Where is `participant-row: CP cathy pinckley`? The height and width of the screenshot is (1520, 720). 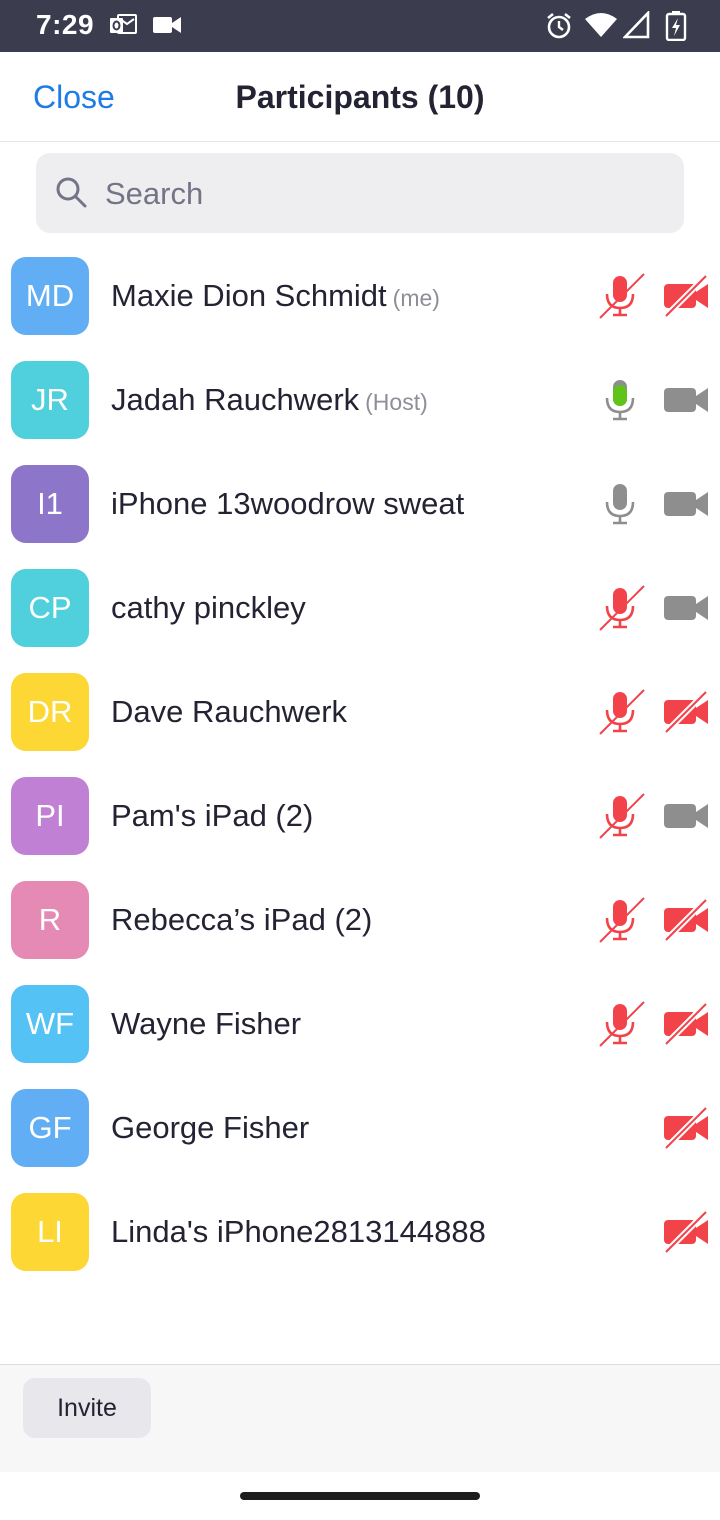 participant-row: CP cathy pinckley is located at coordinates (360, 606).